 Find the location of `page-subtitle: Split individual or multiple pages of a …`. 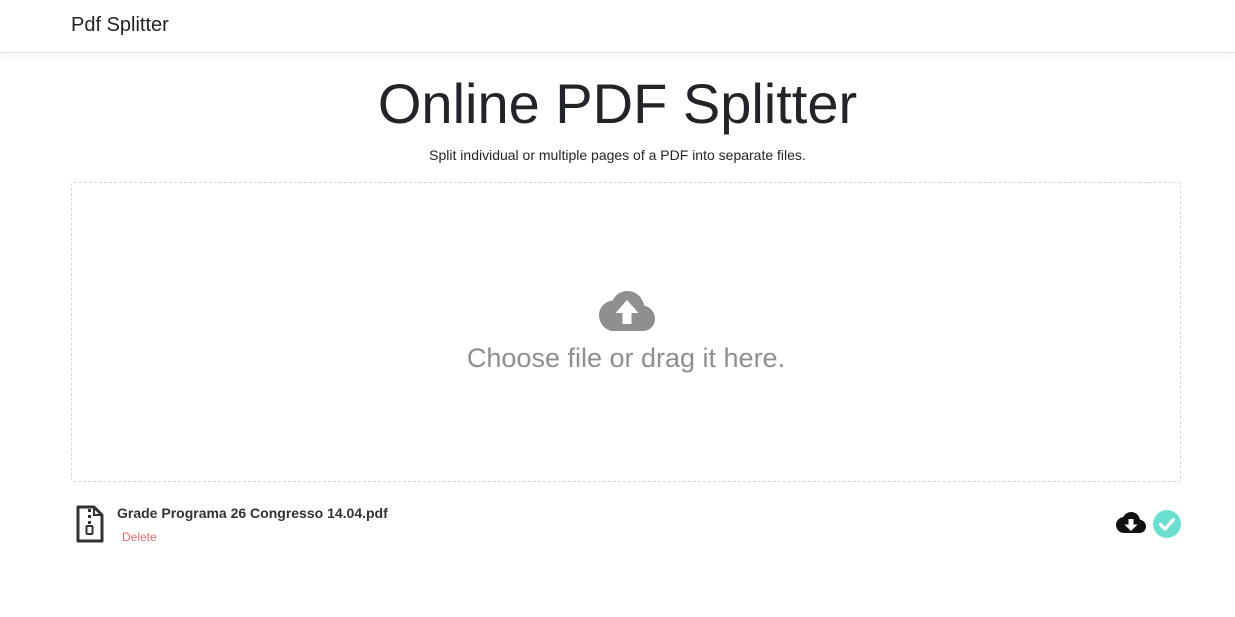

page-subtitle: Split individual or multiple pages of a … is located at coordinates (617, 155).